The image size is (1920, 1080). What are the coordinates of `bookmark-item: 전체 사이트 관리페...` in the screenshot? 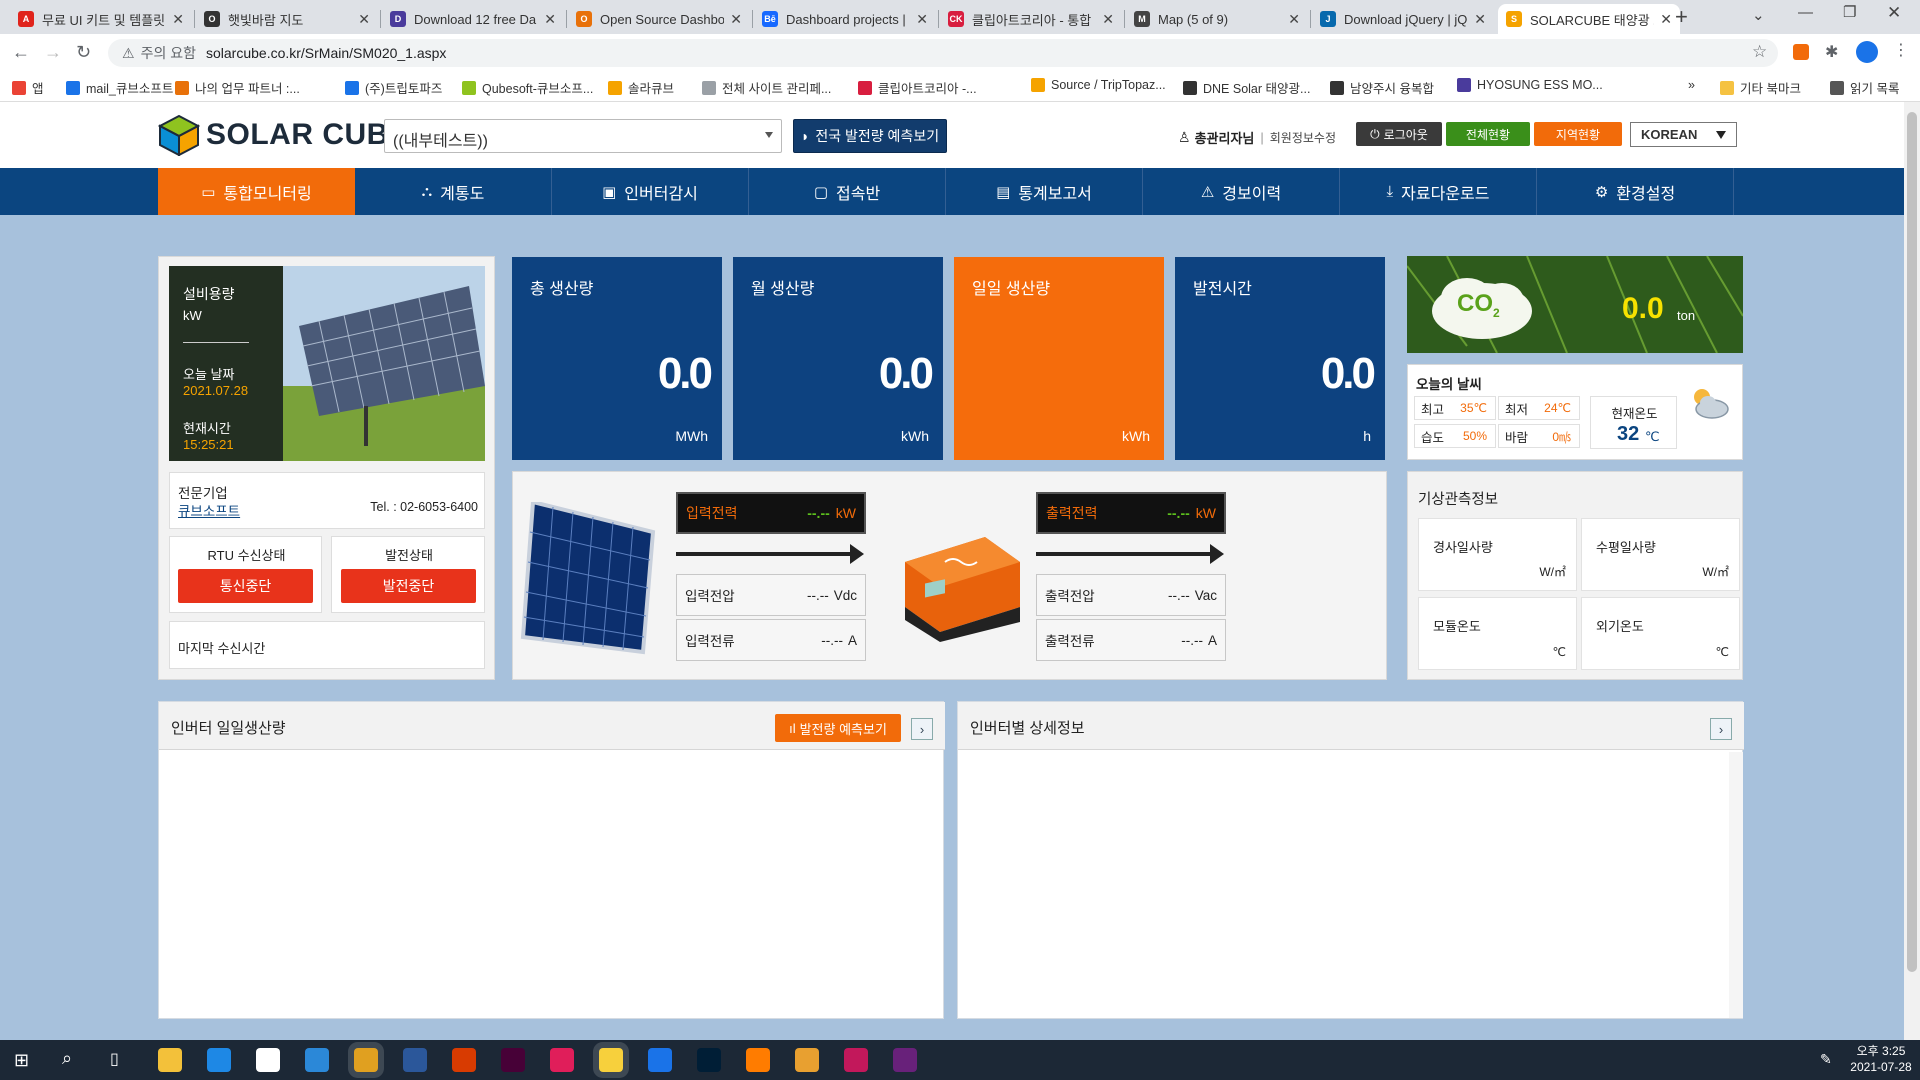 It's located at (766, 87).